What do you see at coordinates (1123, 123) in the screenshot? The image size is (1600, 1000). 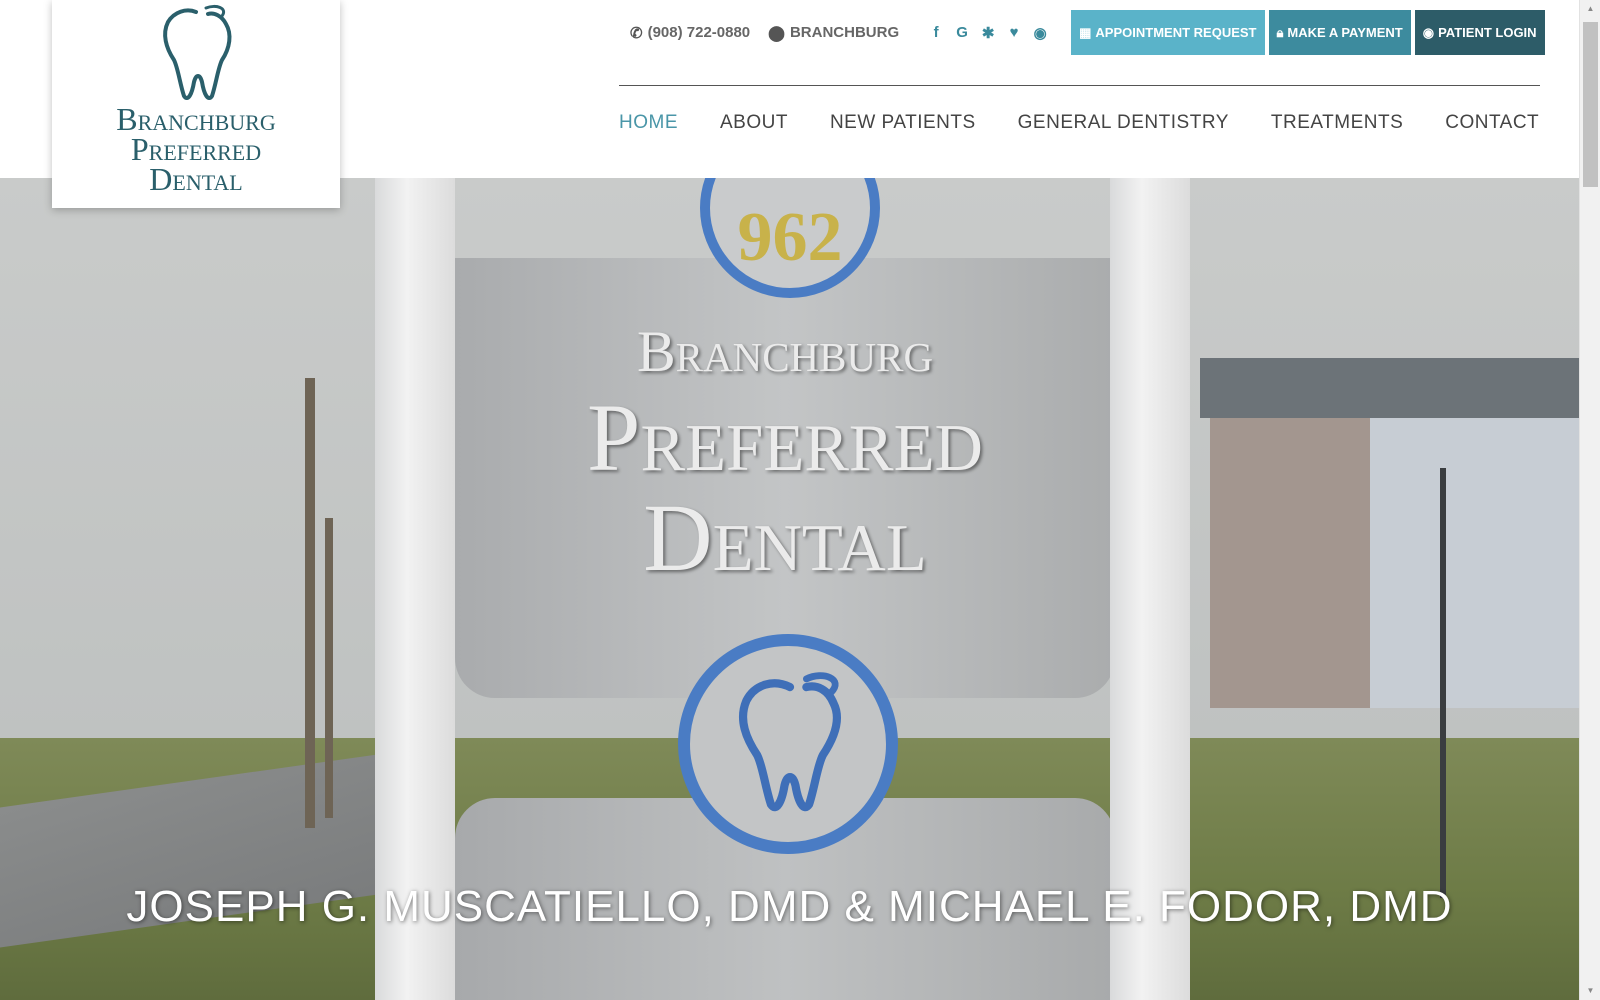 I see `nav-item-general-dentistry: GENERAL DENTISTRY` at bounding box center [1123, 123].